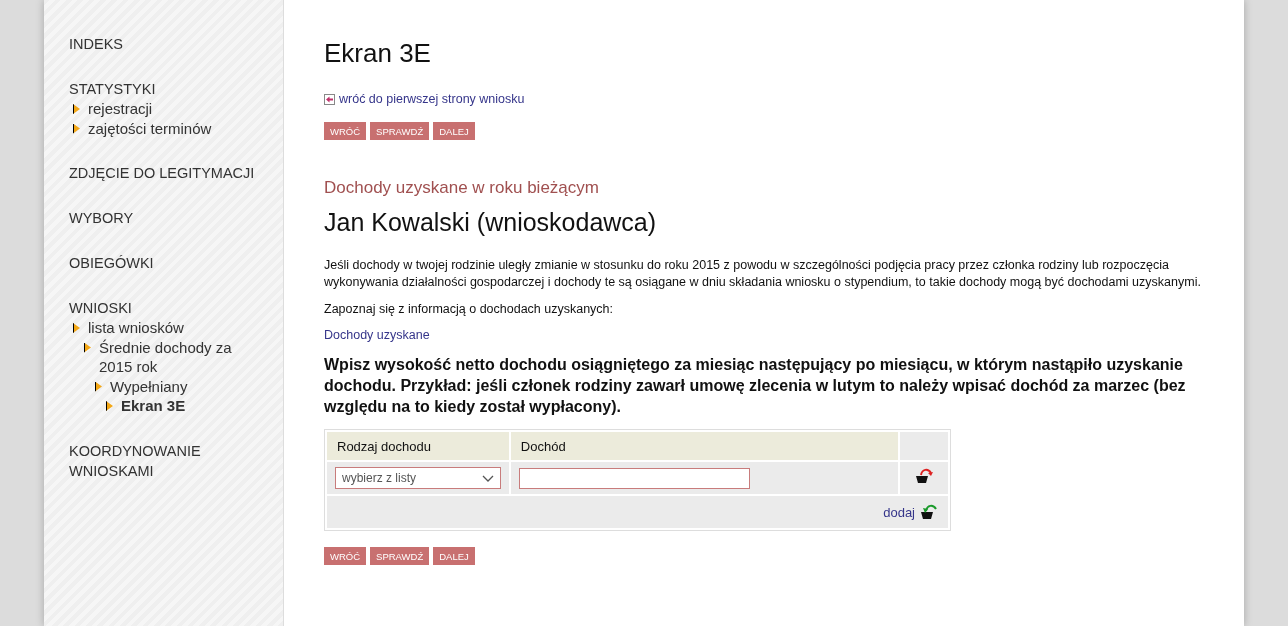  I want to click on add-link: dodaj, so click(899, 512).